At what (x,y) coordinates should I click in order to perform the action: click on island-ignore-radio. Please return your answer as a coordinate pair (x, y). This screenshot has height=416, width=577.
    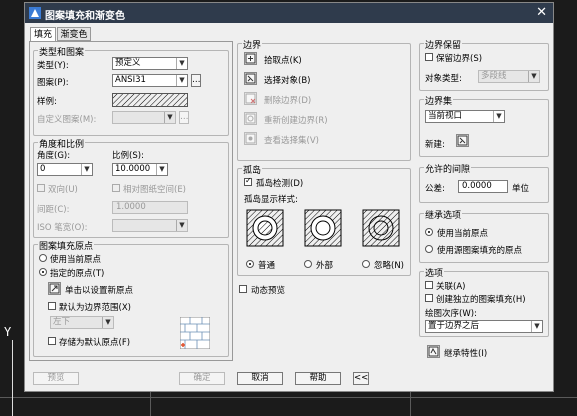
    Looking at the image, I should click on (366, 264).